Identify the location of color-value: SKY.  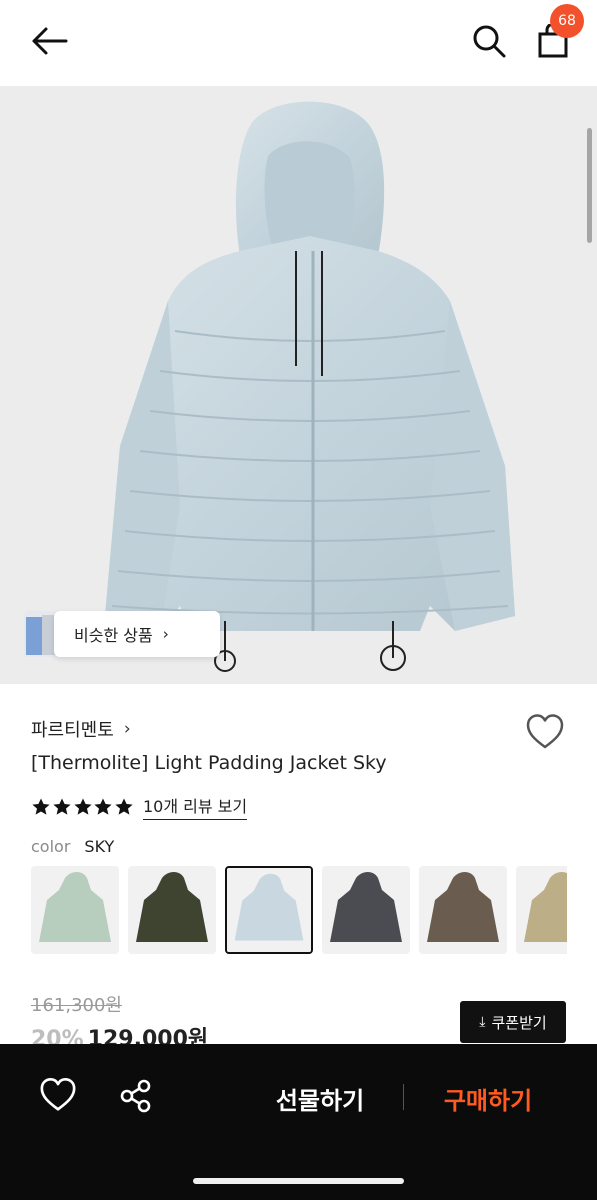
(99, 846).